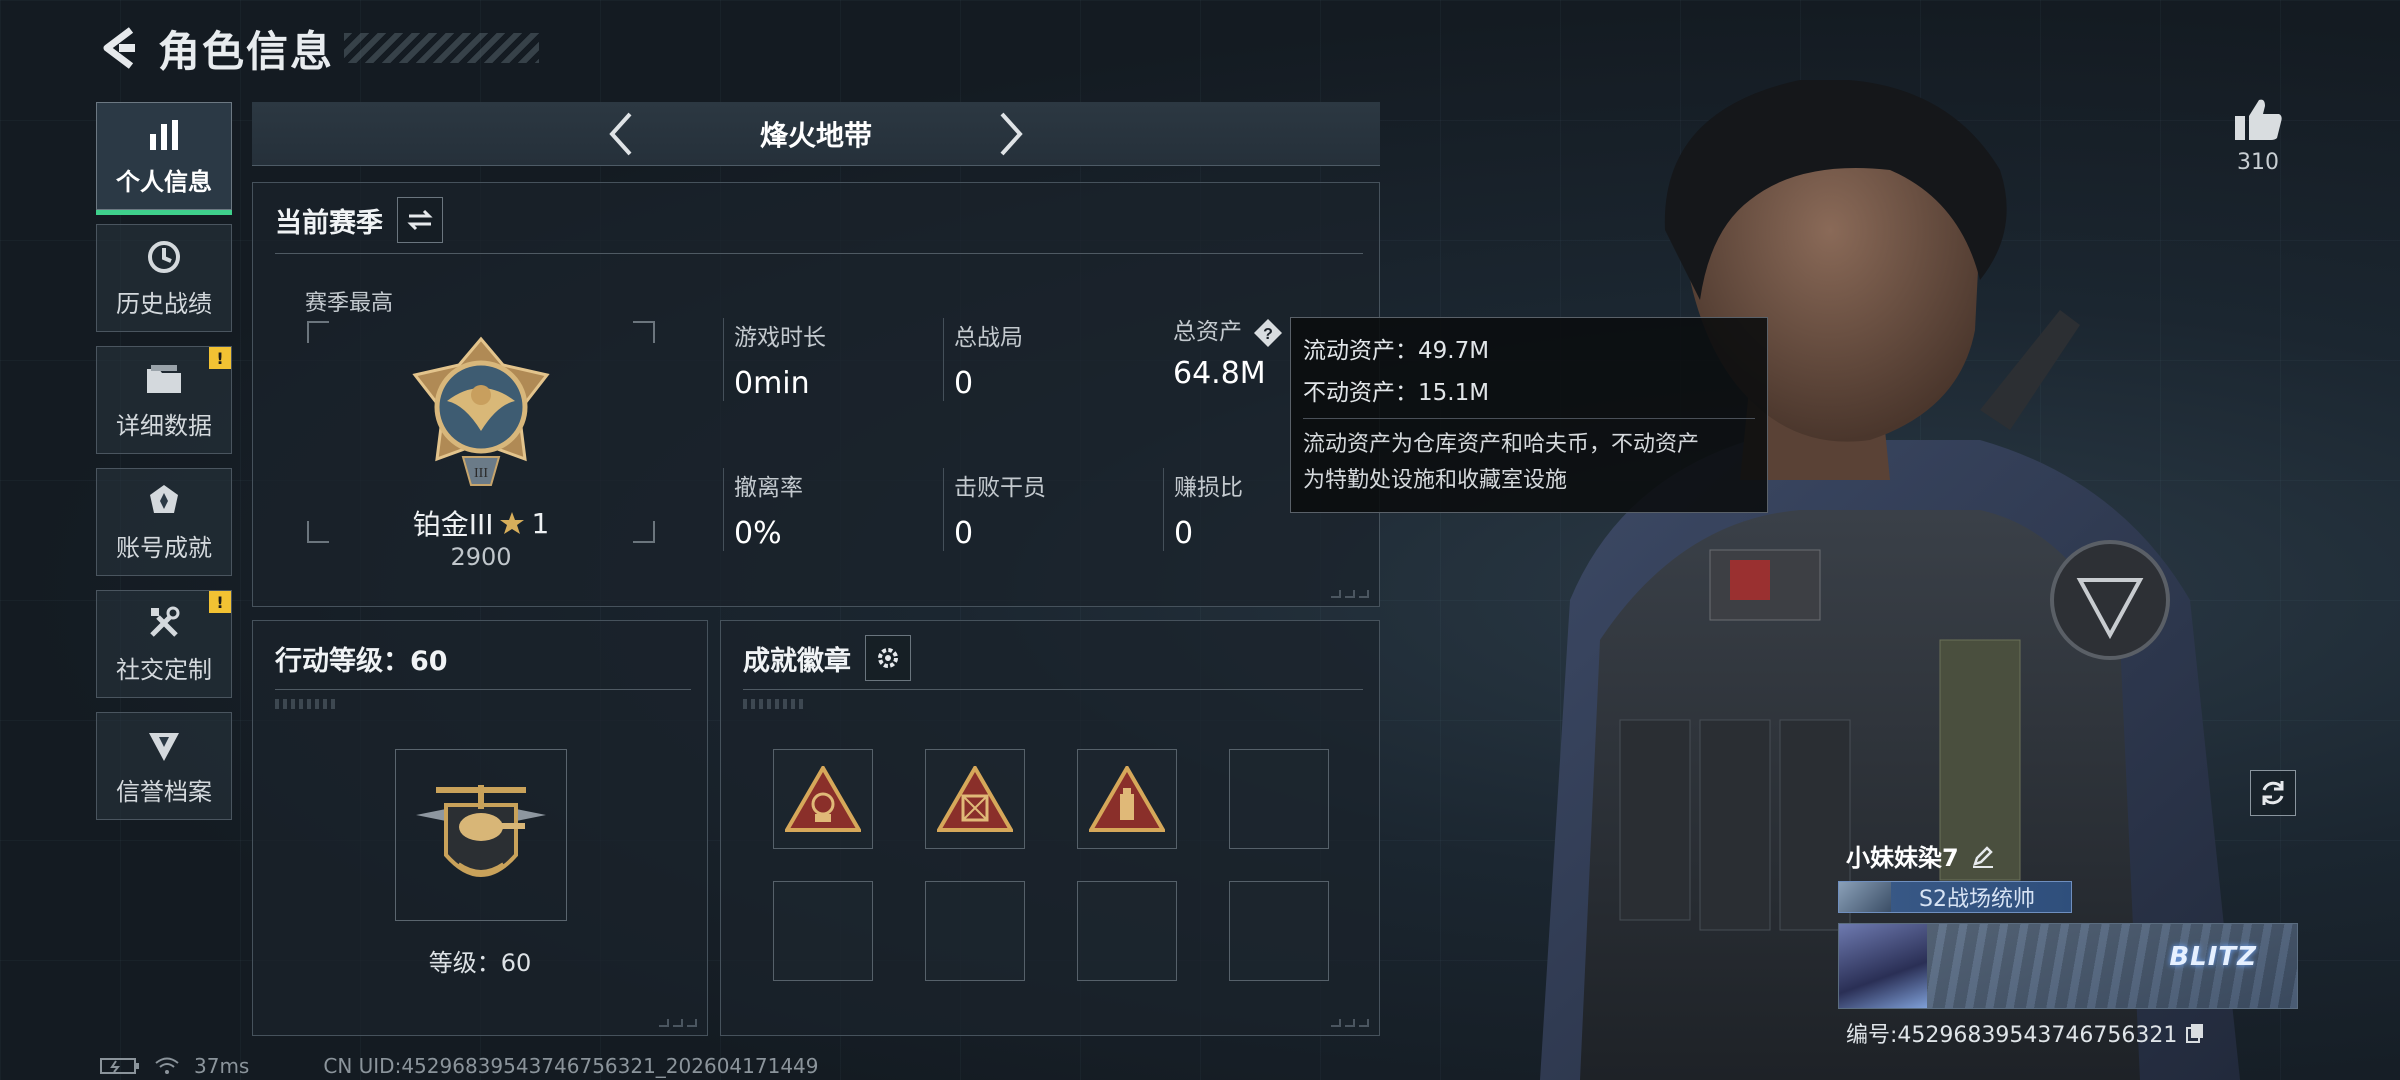 Image resolution: width=2400 pixels, height=1080 pixels. Describe the element at coordinates (481, 831) in the screenshot. I see `helicopter-emblem-icon` at that location.